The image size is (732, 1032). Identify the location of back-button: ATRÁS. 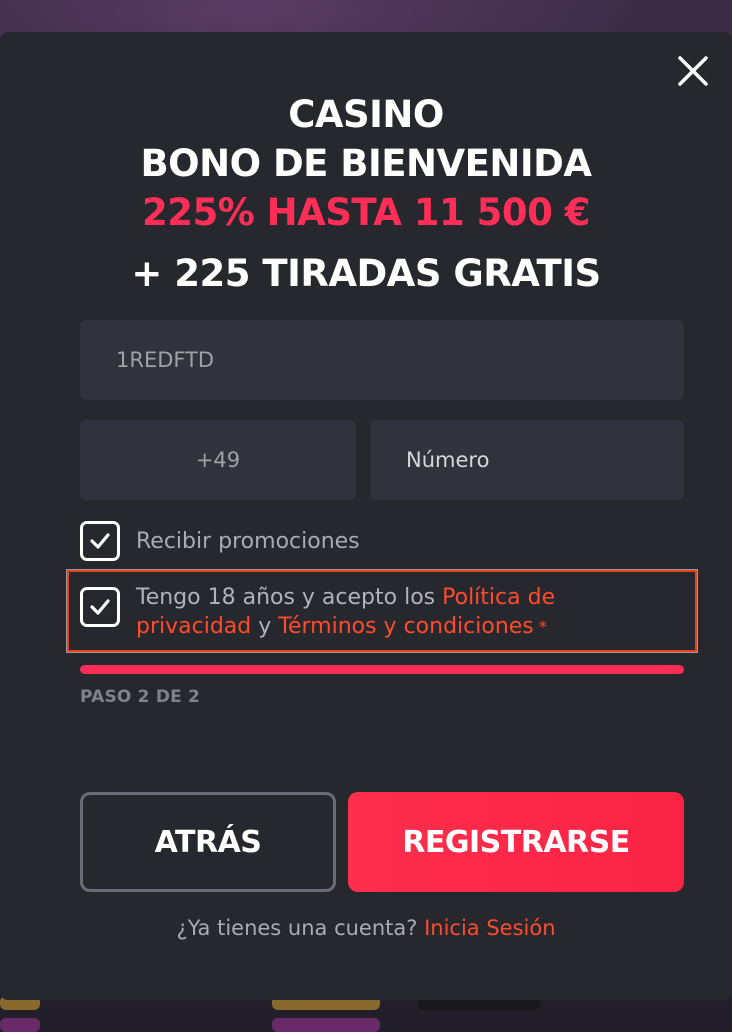
(208, 842).